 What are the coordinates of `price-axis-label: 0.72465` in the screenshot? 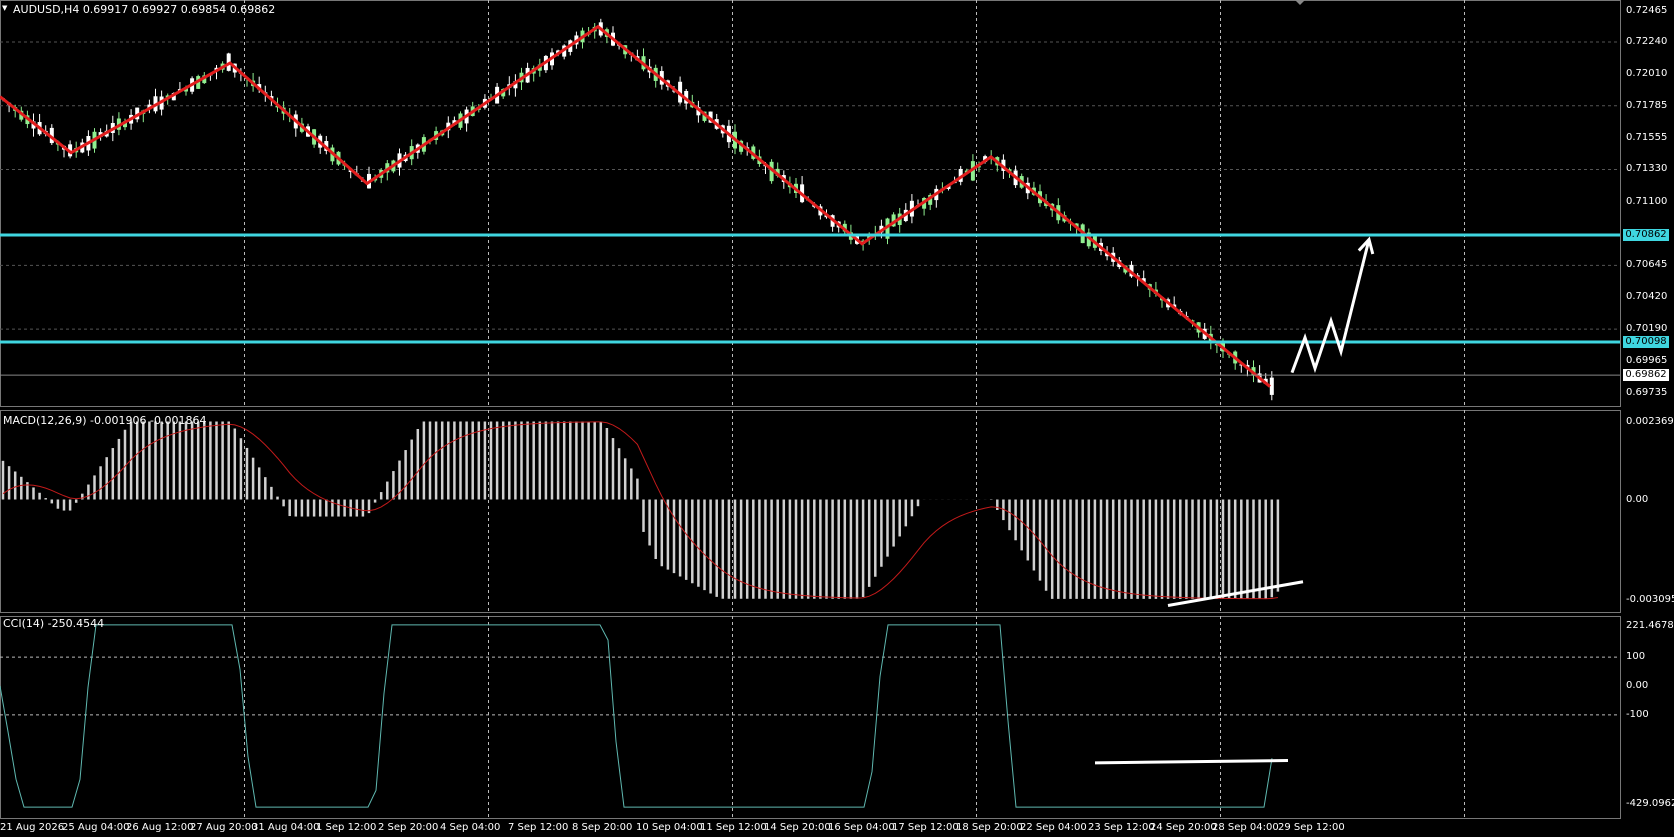 It's located at (1647, 10).